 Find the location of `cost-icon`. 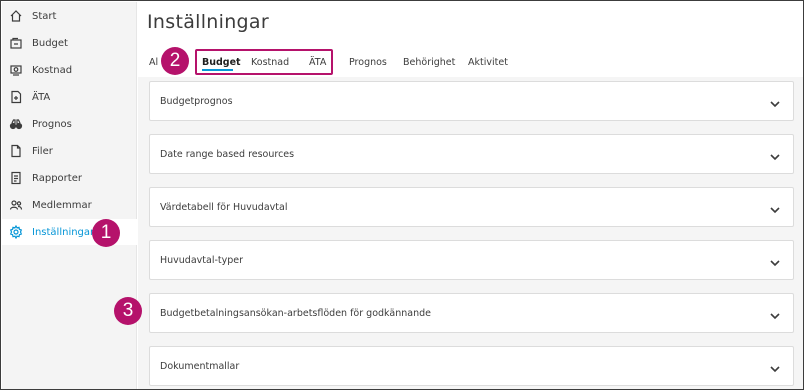

cost-icon is located at coordinates (16, 70).